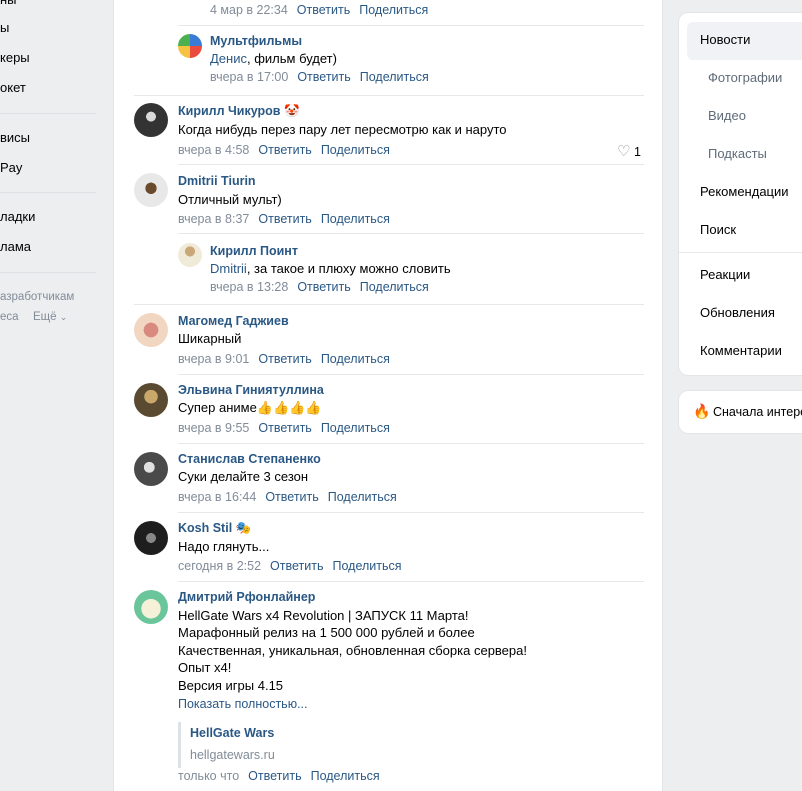  I want to click on comment-date: вчера в 8:37, so click(213, 219).